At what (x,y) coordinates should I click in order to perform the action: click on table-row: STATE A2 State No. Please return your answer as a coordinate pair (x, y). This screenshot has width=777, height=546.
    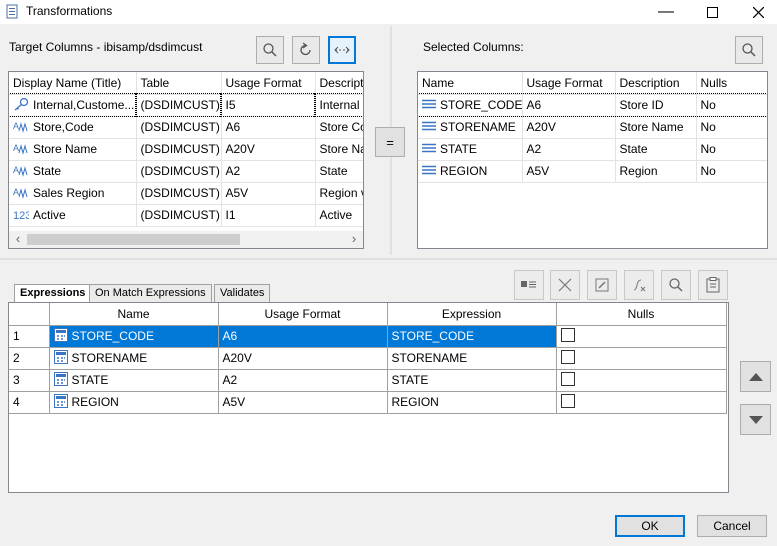
    Looking at the image, I should click on (592, 149).